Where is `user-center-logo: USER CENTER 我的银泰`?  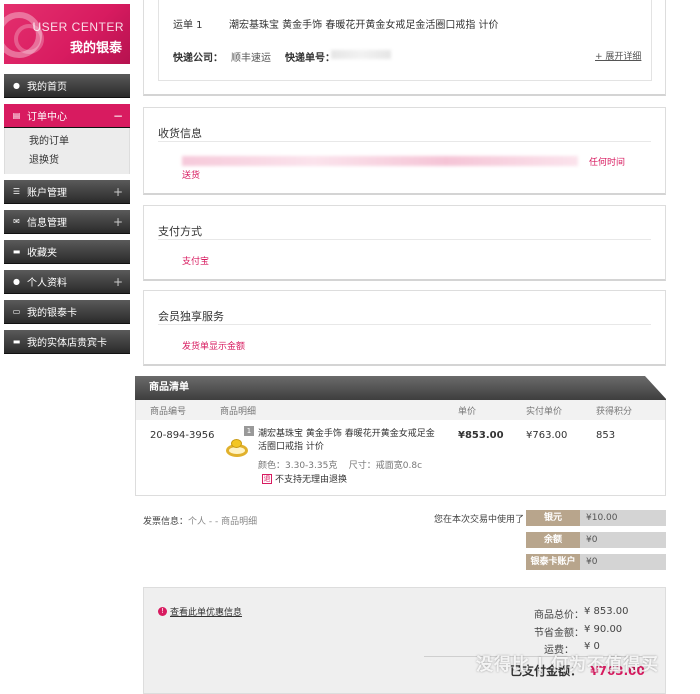
user-center-logo: USER CENTER 我的银泰 is located at coordinates (67, 34).